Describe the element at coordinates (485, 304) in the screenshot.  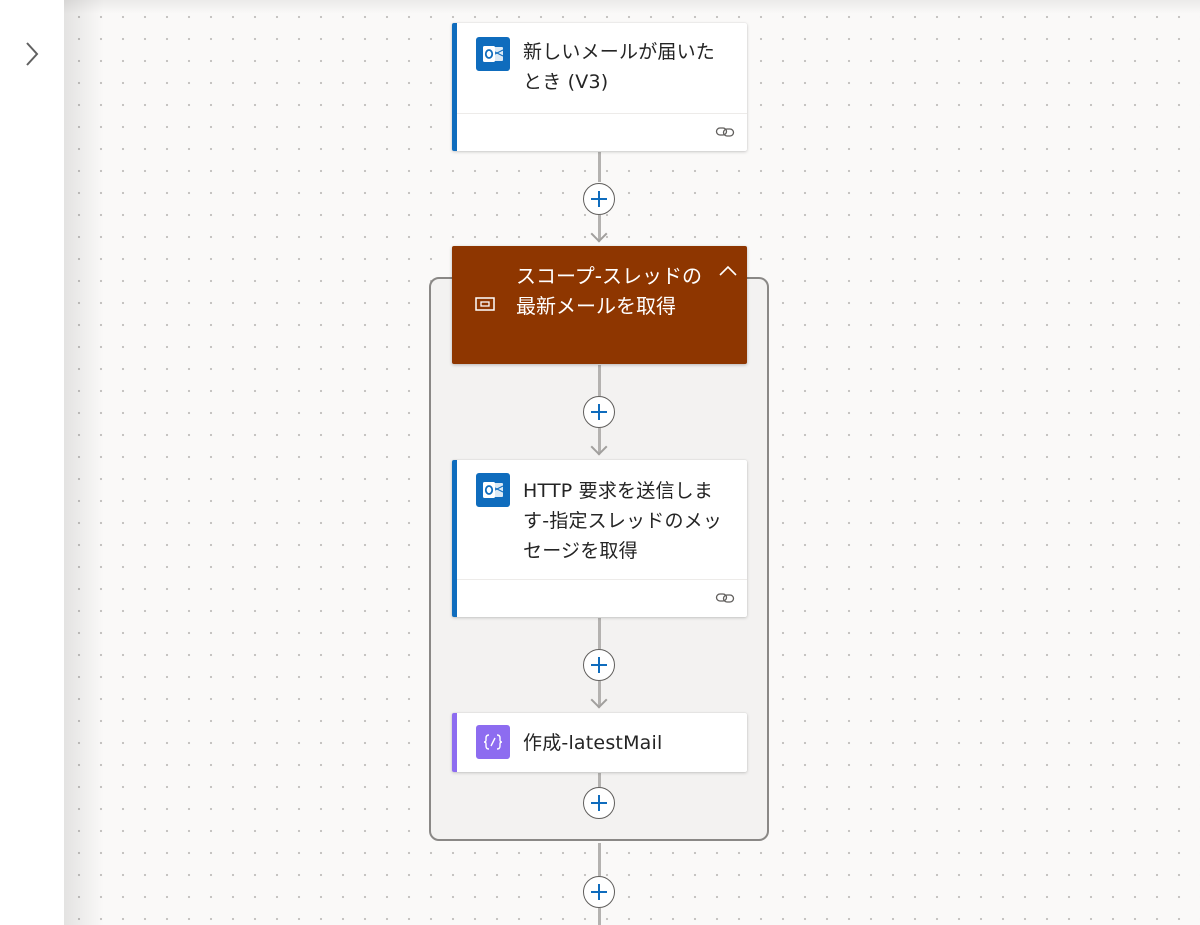
I see `scope-icon` at that location.